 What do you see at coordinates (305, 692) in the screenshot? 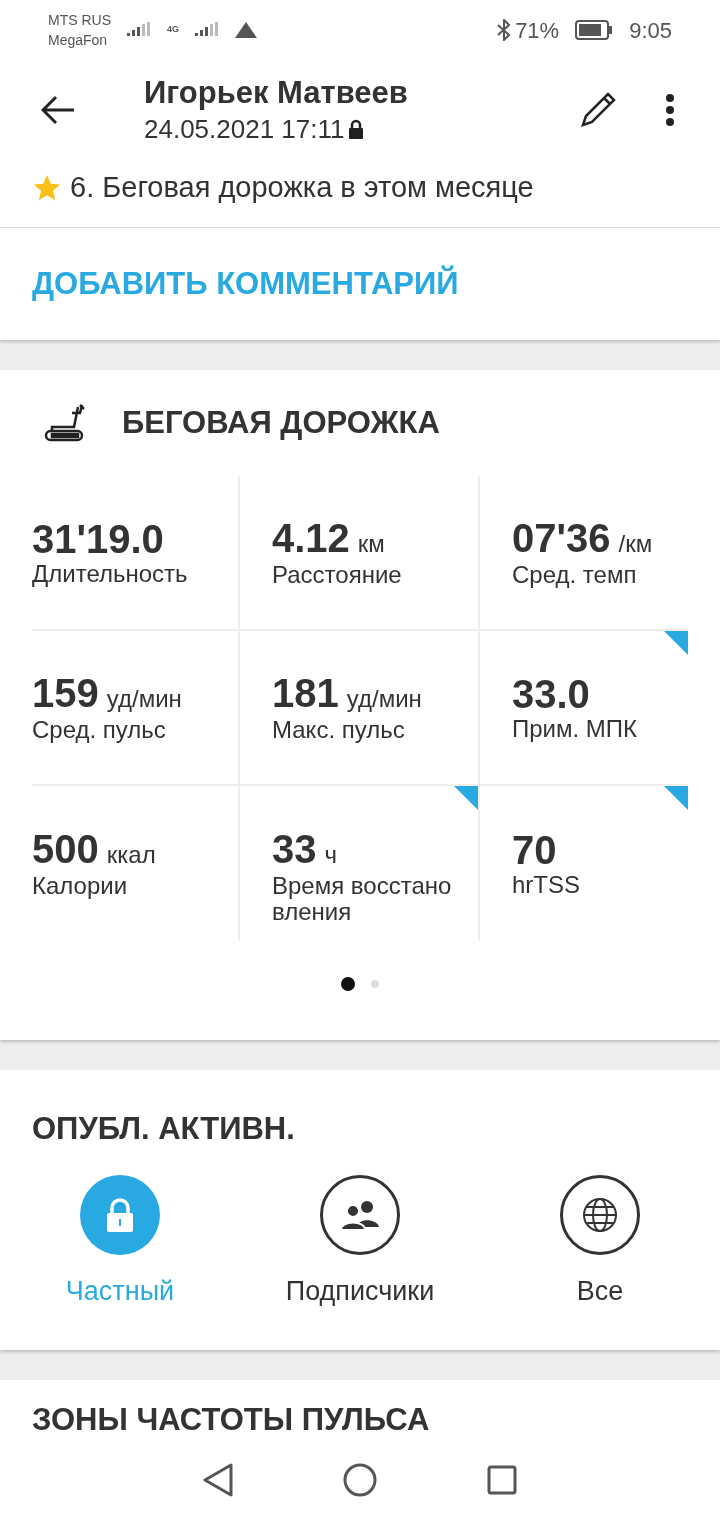
I see `stat-value: 181` at bounding box center [305, 692].